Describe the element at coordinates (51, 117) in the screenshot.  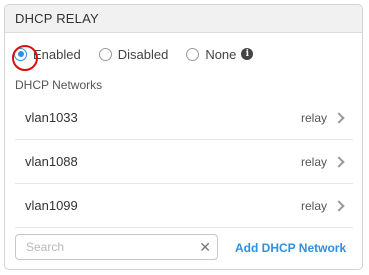
I see `network-name: vlan1033` at that location.